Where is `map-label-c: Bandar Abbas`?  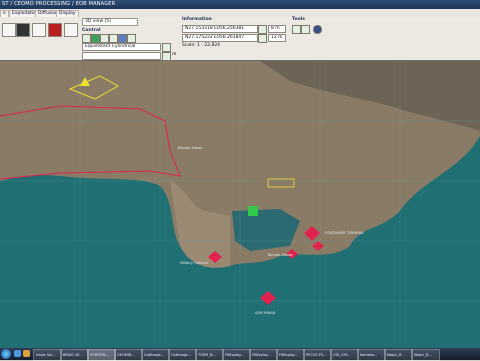
map-label-c: Bandar Abbas is located at coordinates (280, 255).